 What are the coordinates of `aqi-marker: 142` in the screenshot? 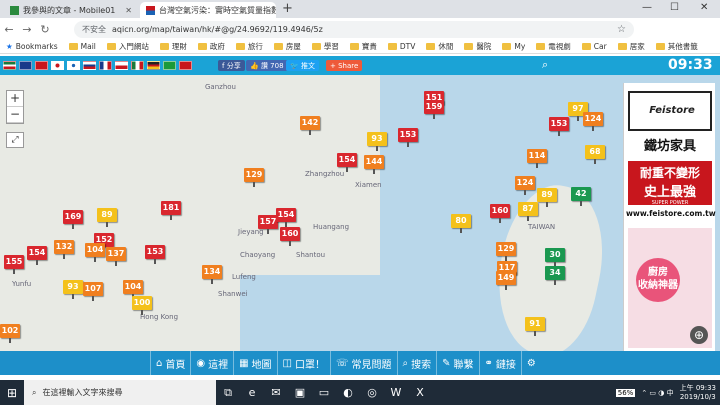 It's located at (310, 125).